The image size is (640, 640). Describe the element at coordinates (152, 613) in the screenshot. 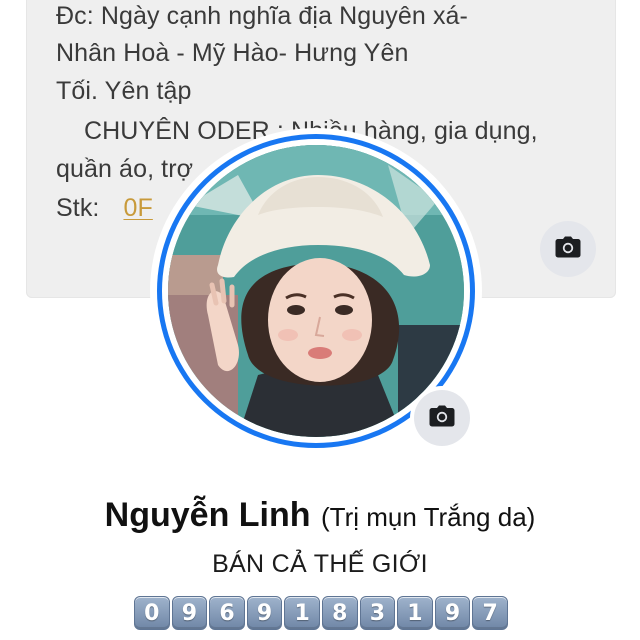

I see `phone-digit: 0` at that location.